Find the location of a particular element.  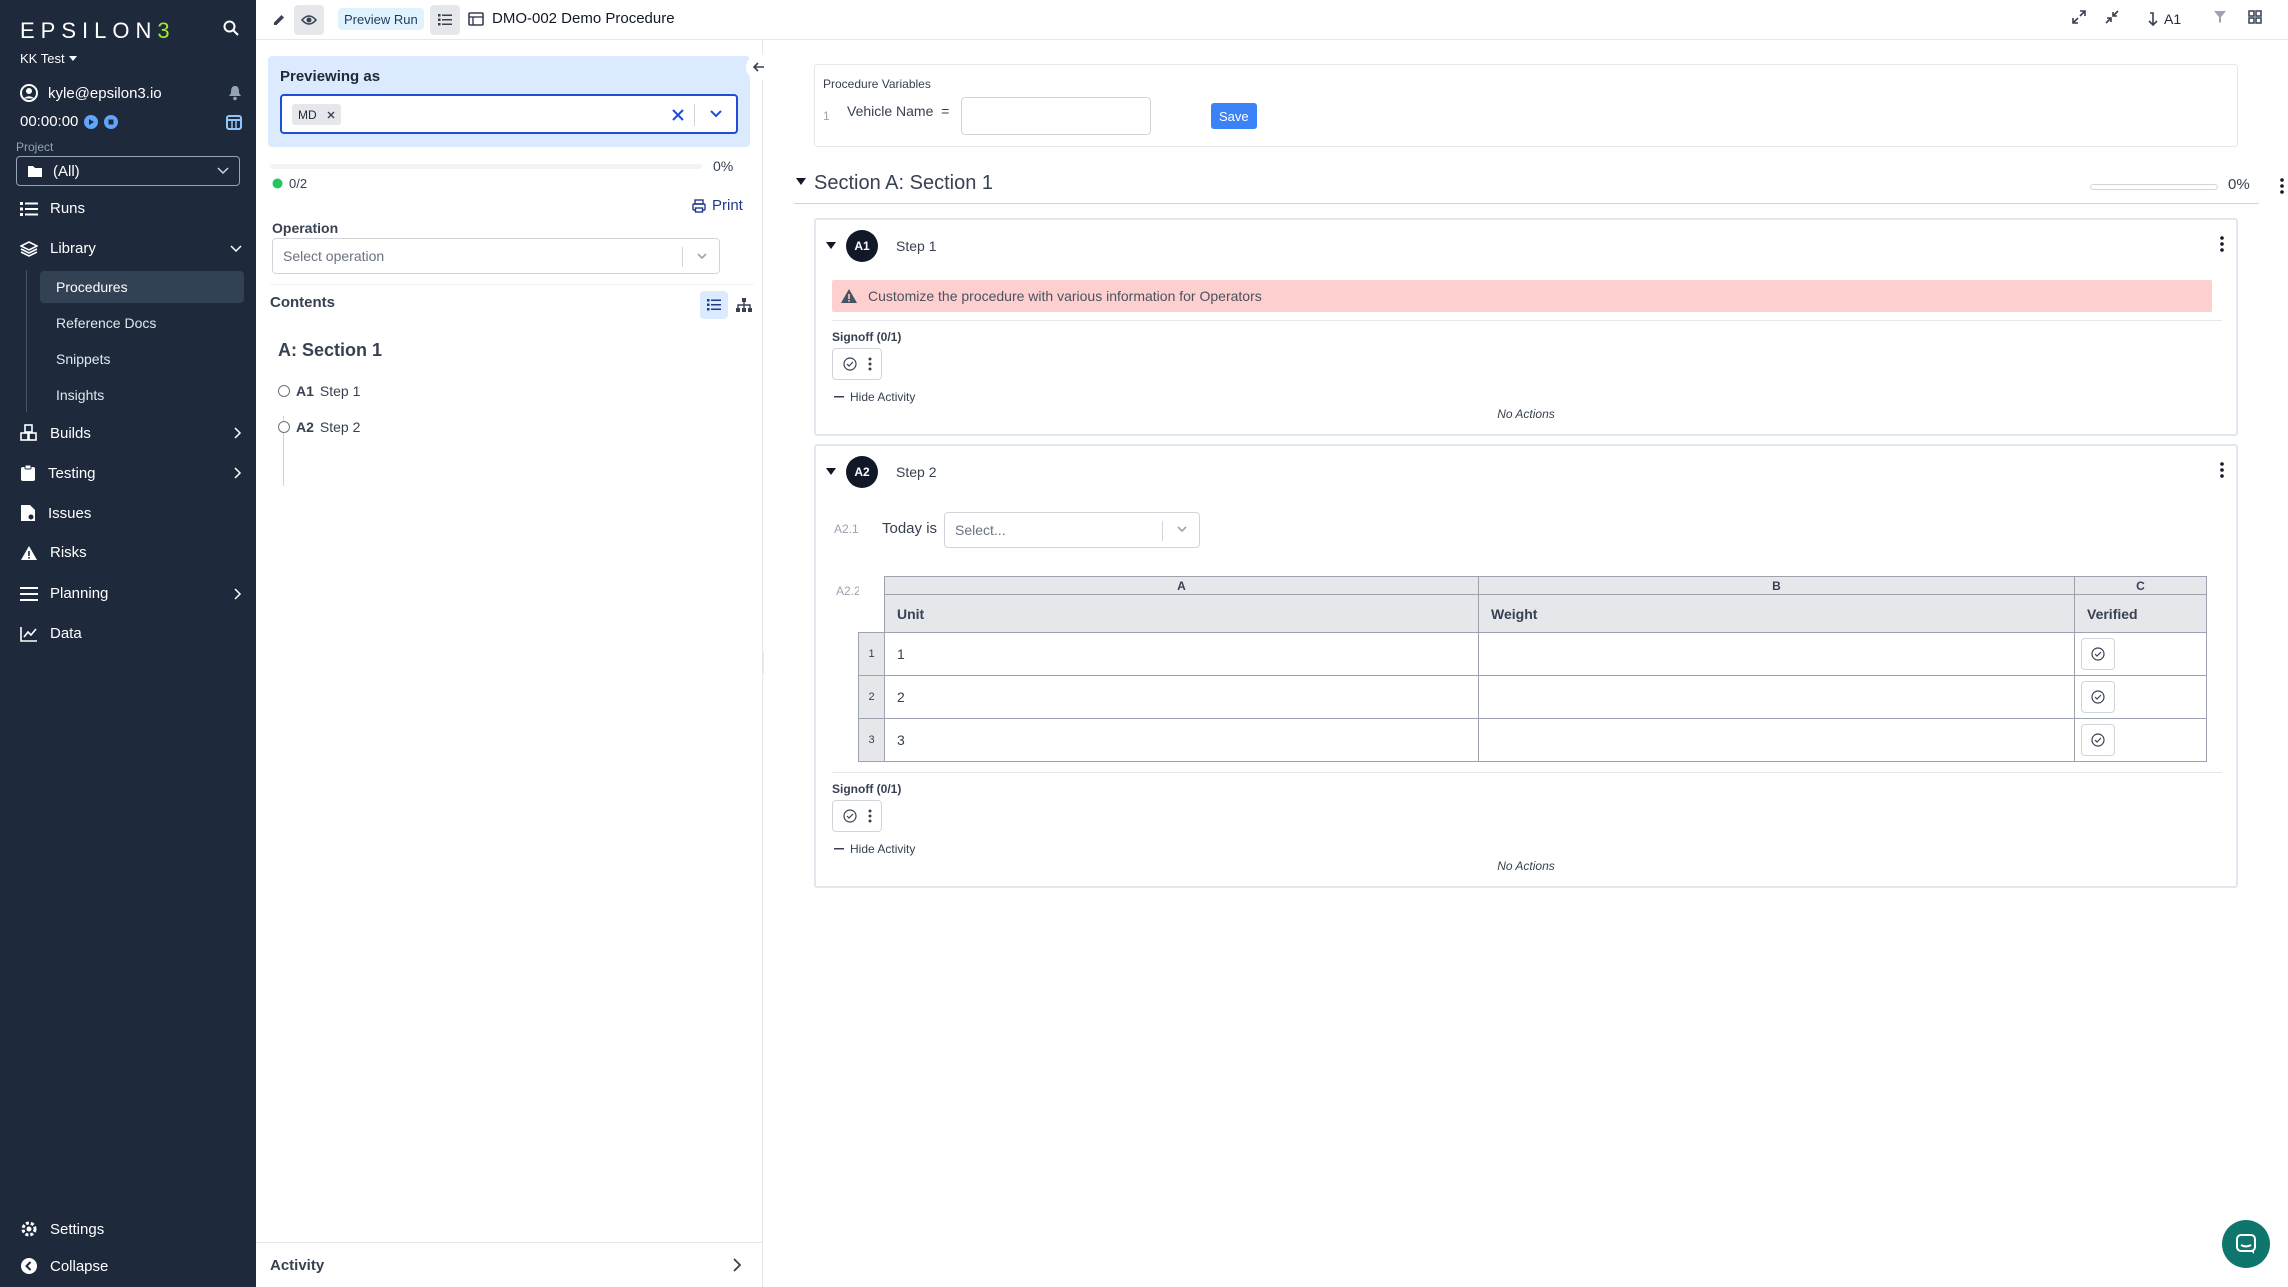

nav-collapse: Collapse is located at coordinates (131, 1266).